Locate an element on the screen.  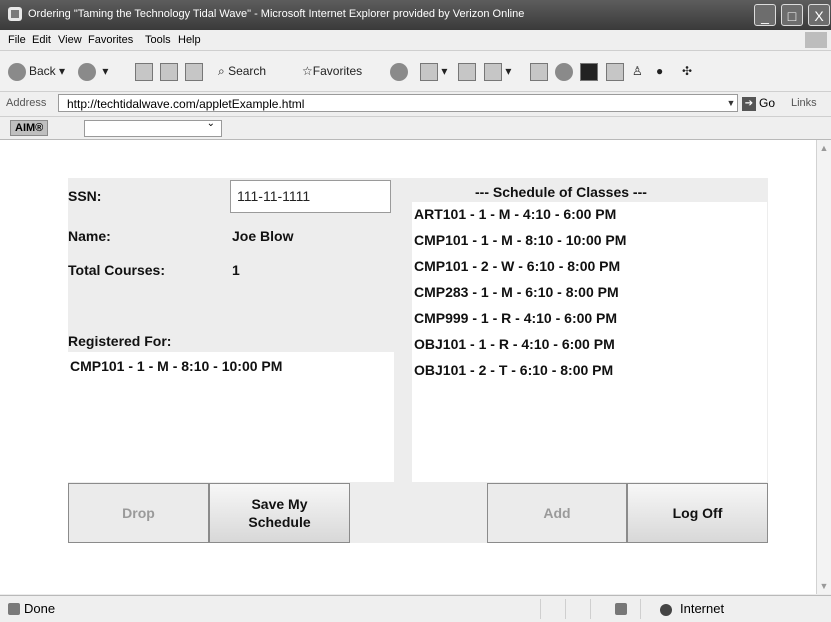
list-item: CMP101 - 2 - W - 6:10 - 8:00 PM is located at coordinates (517, 266).